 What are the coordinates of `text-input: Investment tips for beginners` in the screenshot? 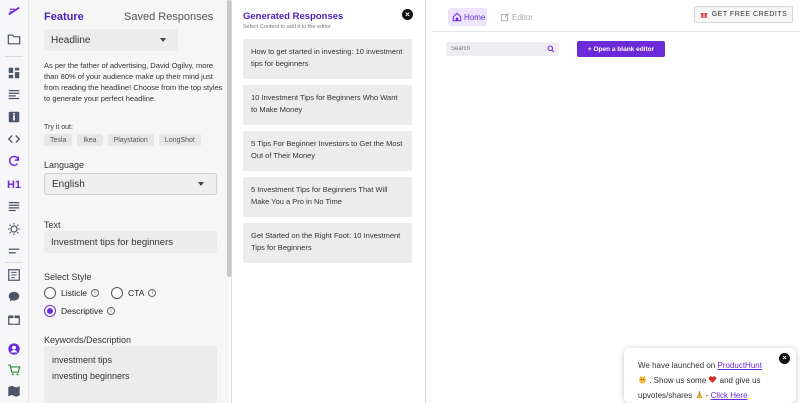 It's located at (130, 242).